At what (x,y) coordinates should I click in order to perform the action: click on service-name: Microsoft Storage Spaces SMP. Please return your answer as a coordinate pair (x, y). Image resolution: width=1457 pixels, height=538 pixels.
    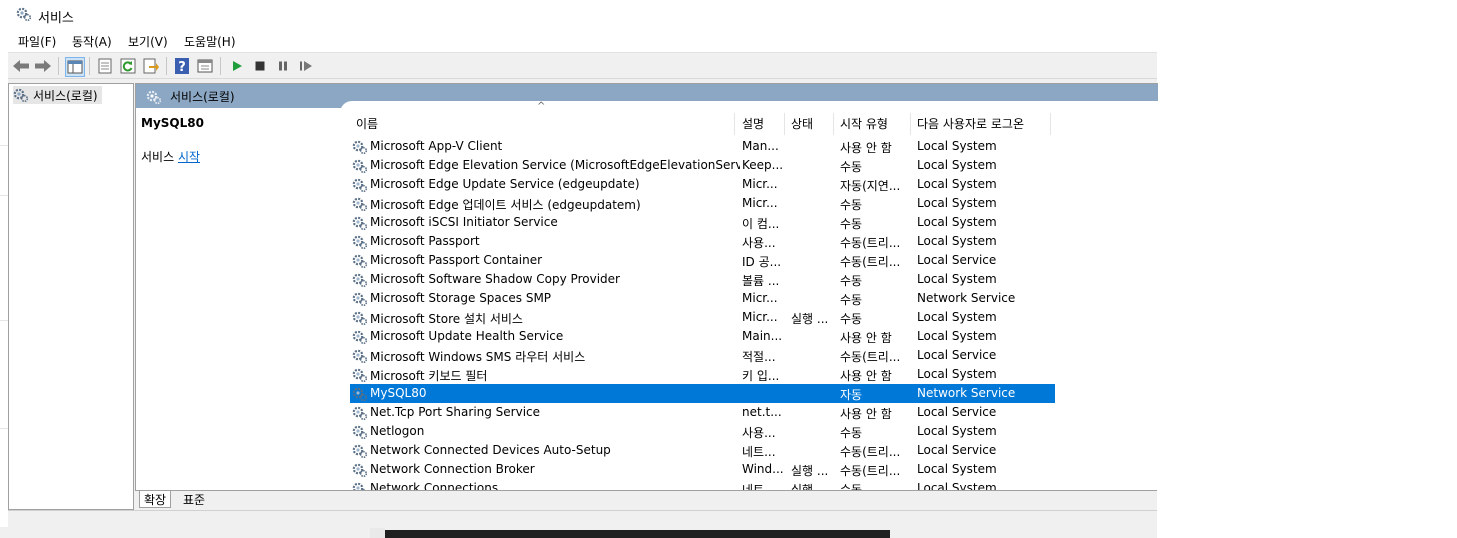
    Looking at the image, I should click on (461, 298).